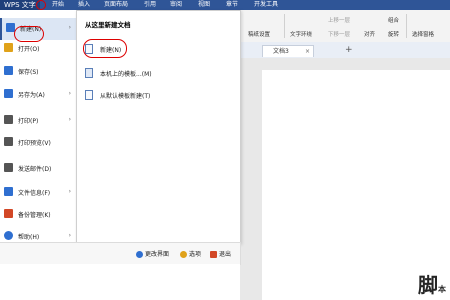 This screenshot has width=450, height=300. What do you see at coordinates (20, 5) in the screenshot?
I see `app-menu-button: WPS 文字` at bounding box center [20, 5].